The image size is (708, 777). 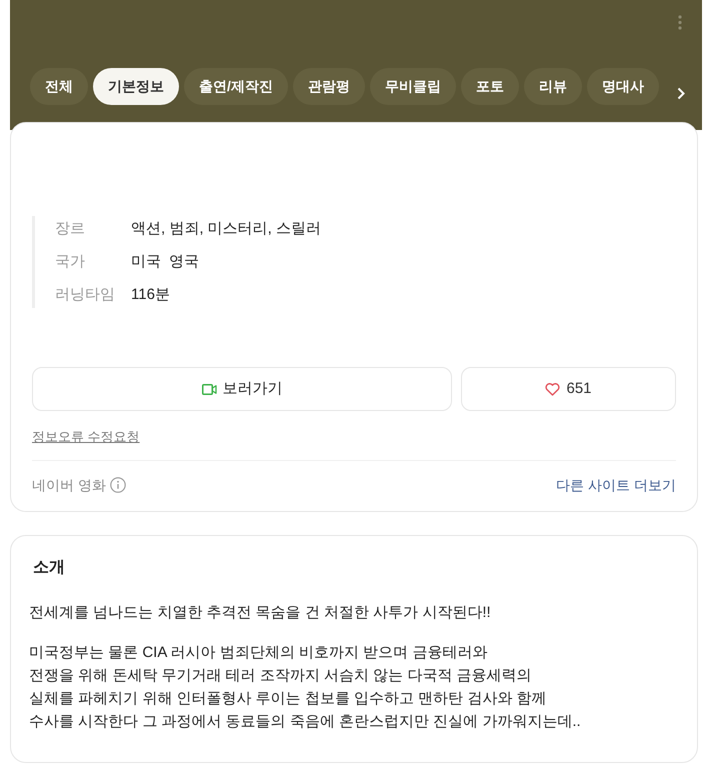 I want to click on heart-icon, so click(x=552, y=389).